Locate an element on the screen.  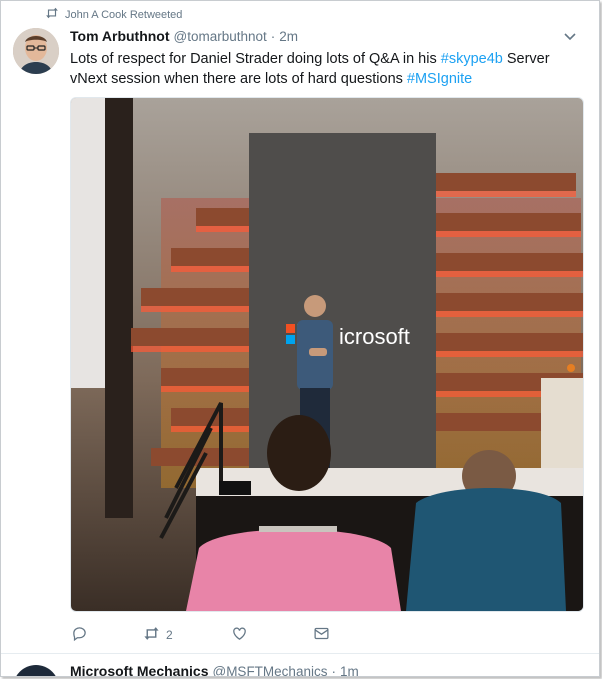
timestamp: 2m is located at coordinates (288, 36).